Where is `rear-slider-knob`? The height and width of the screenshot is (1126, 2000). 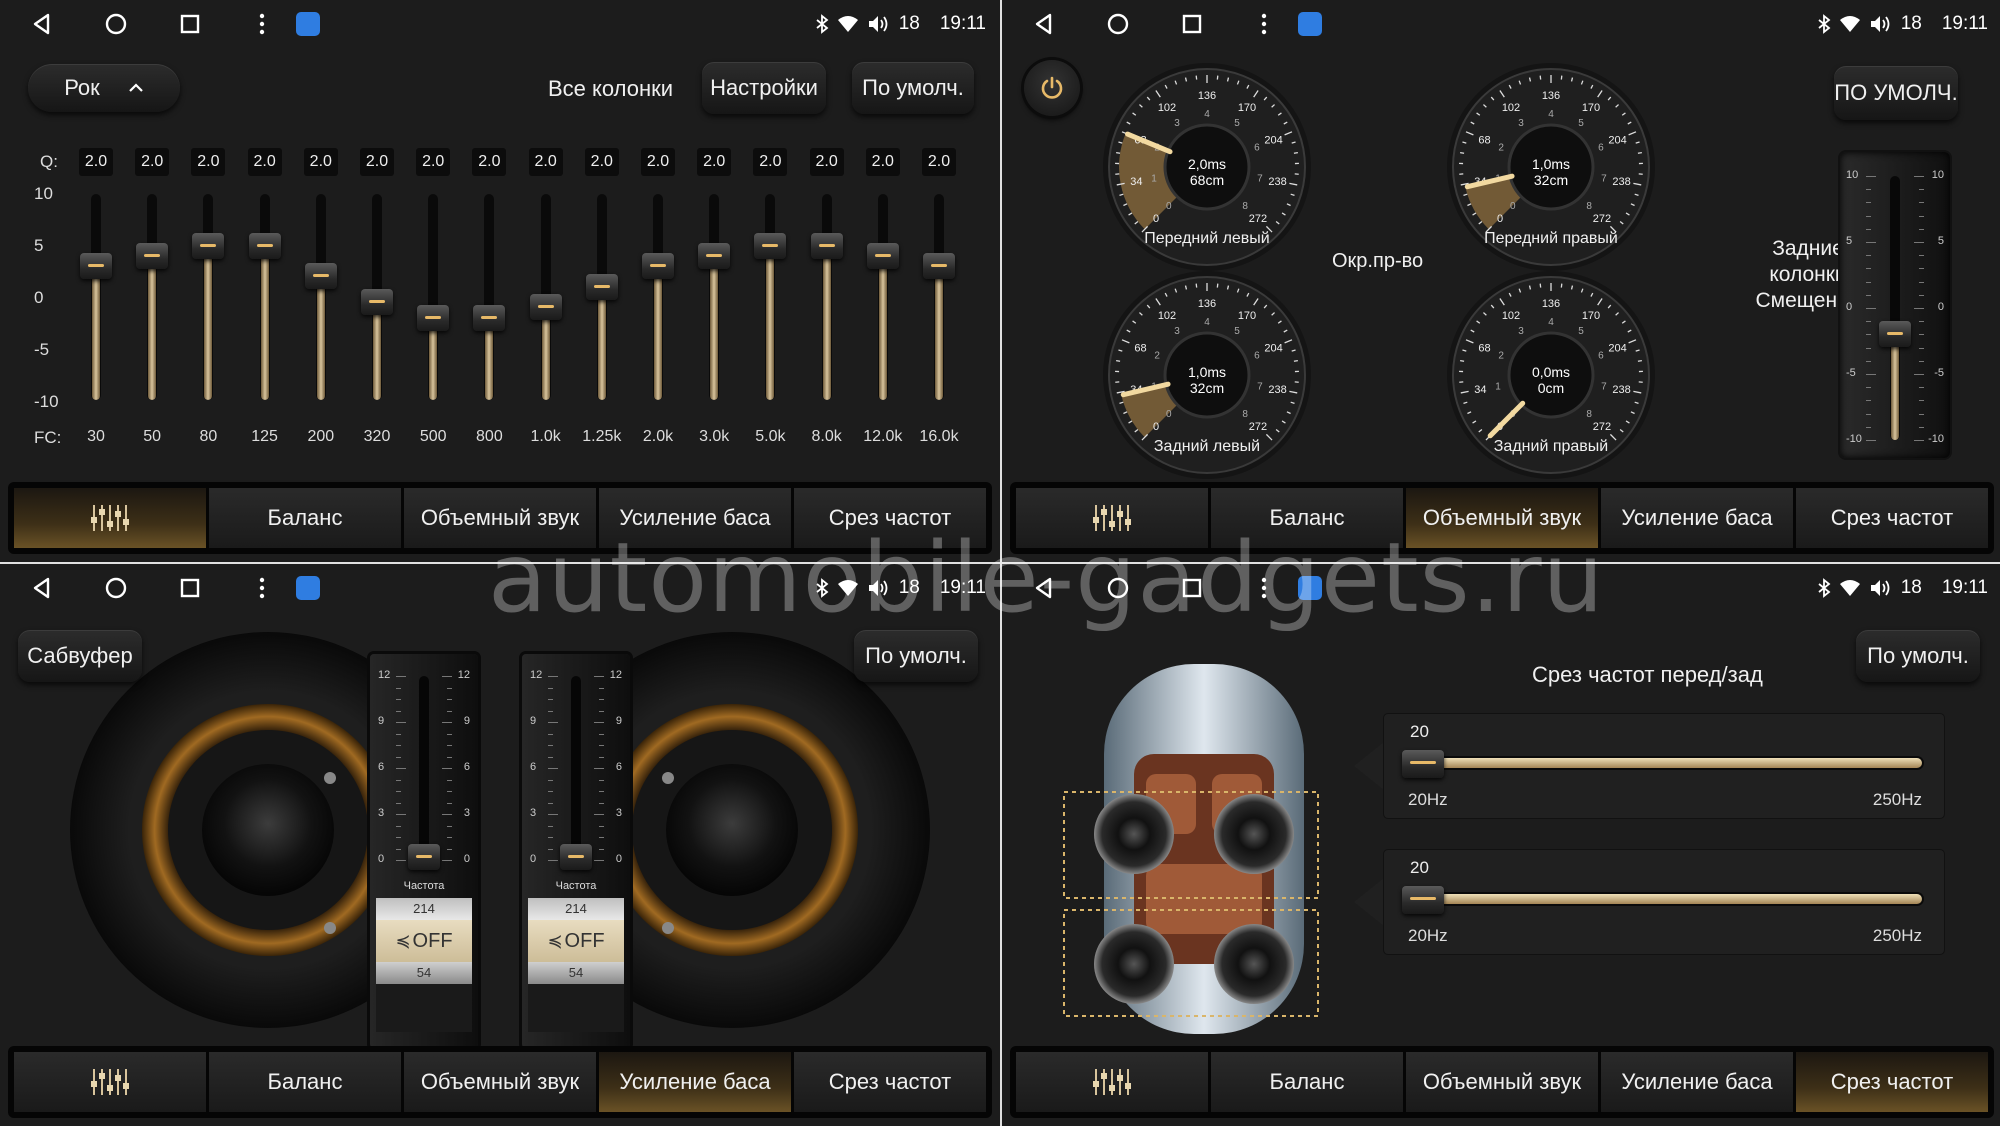
rear-slider-knob is located at coordinates (1895, 334).